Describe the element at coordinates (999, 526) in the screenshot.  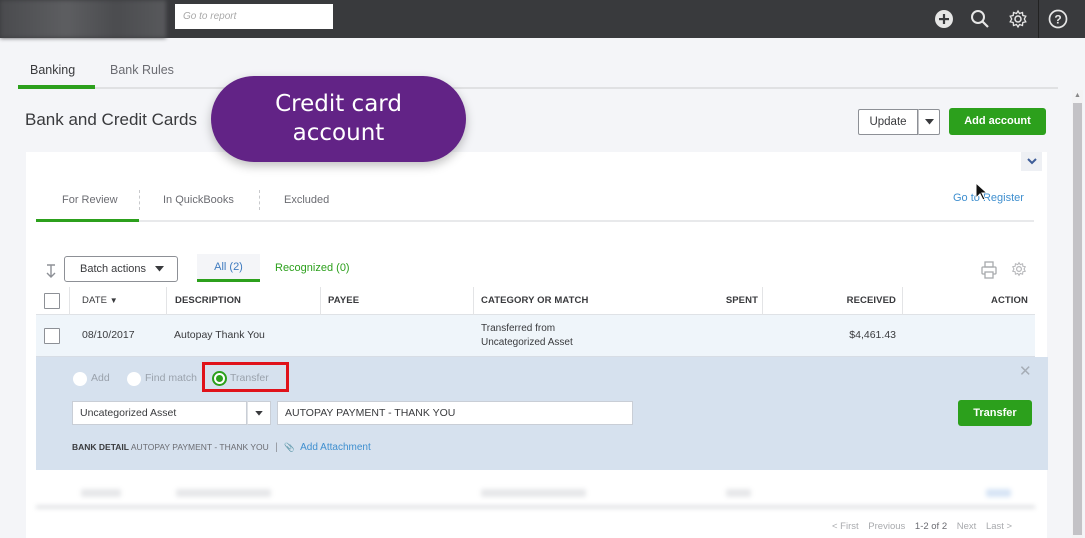
I see `pager-last: Last >` at that location.